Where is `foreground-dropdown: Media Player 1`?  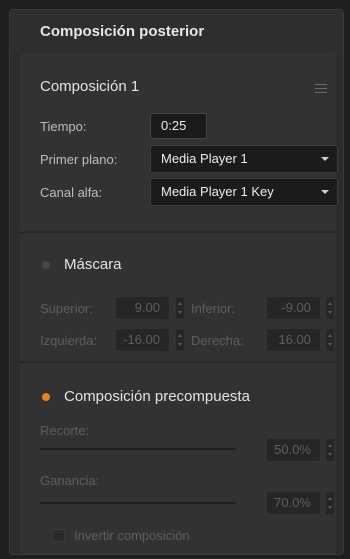
foreground-dropdown: Media Player 1 is located at coordinates (244, 159).